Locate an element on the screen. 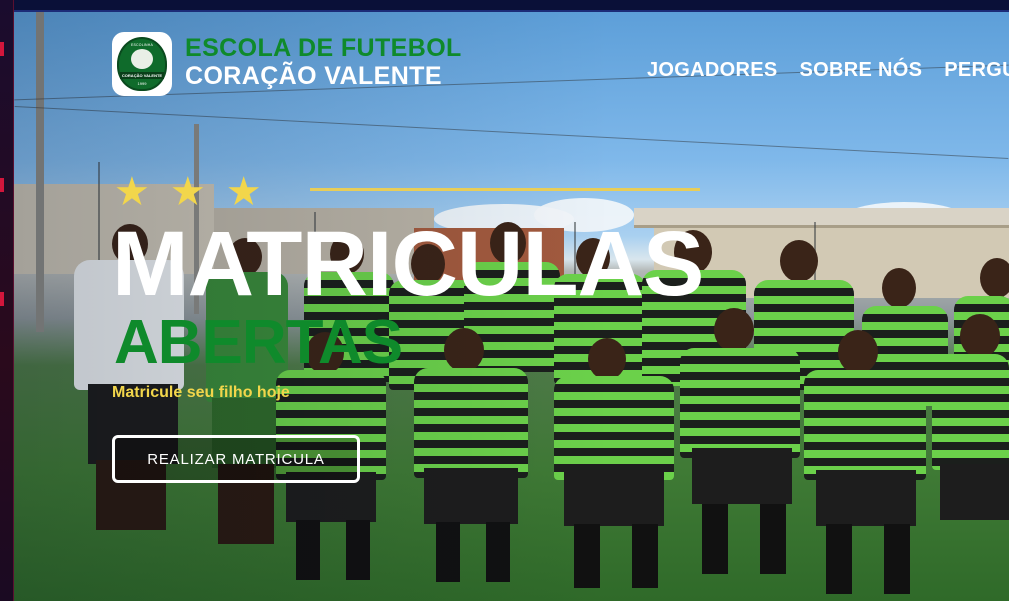 Image resolution: width=1009 pixels, height=601 pixels. rating-stars: ★ ★ ★ is located at coordinates (188, 192).